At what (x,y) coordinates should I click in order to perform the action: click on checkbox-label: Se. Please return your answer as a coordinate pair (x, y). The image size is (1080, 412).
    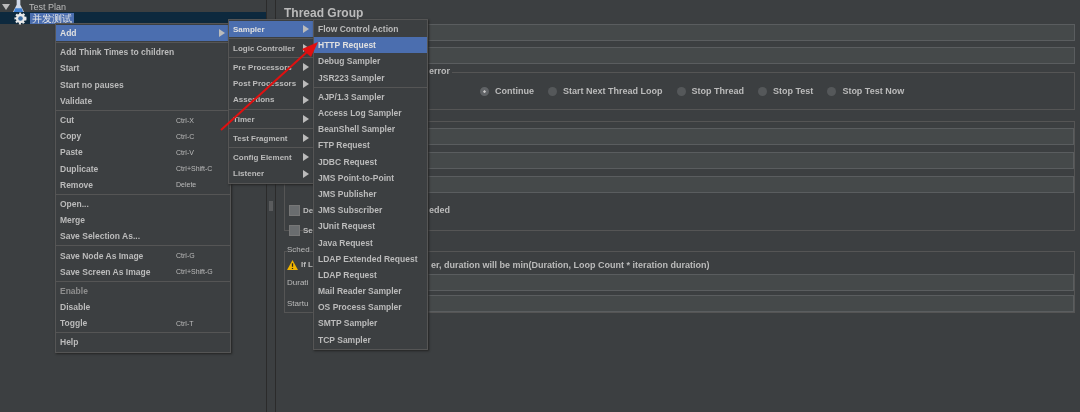
    Looking at the image, I should click on (308, 230).